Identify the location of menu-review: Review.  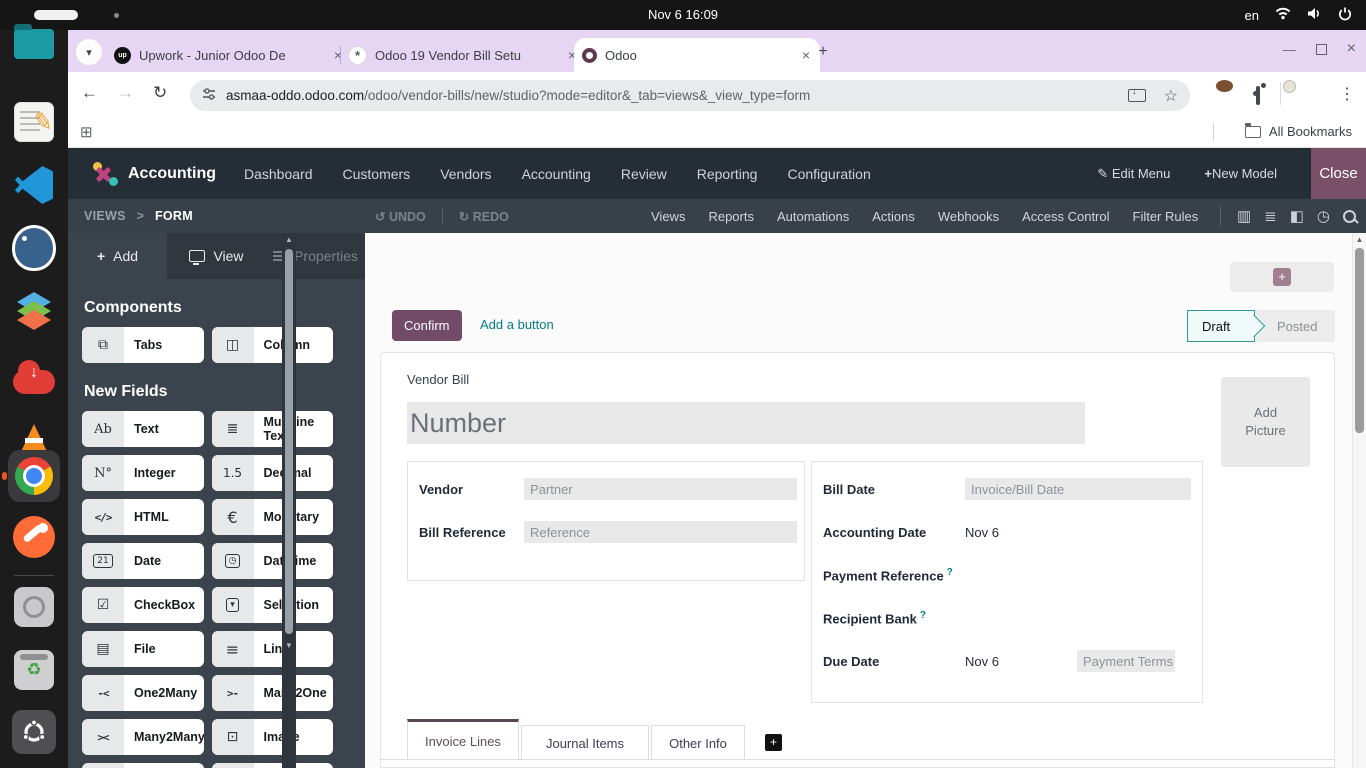
(644, 174).